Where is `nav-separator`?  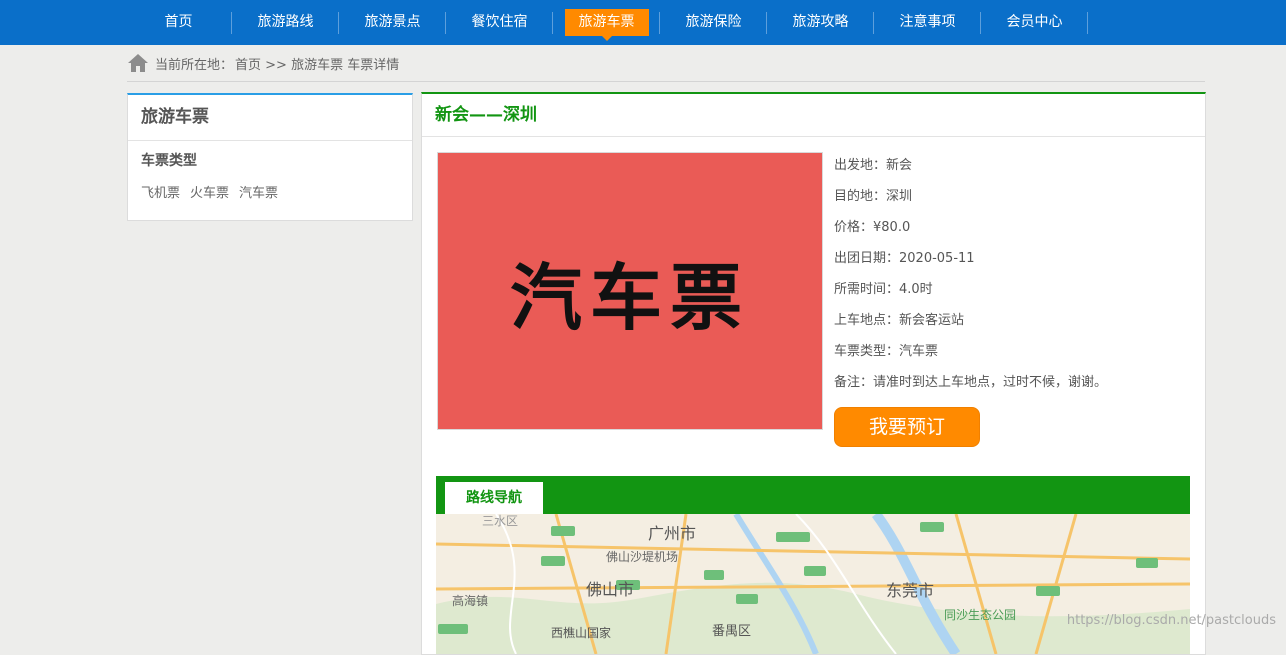 nav-separator is located at coordinates (1087, 23).